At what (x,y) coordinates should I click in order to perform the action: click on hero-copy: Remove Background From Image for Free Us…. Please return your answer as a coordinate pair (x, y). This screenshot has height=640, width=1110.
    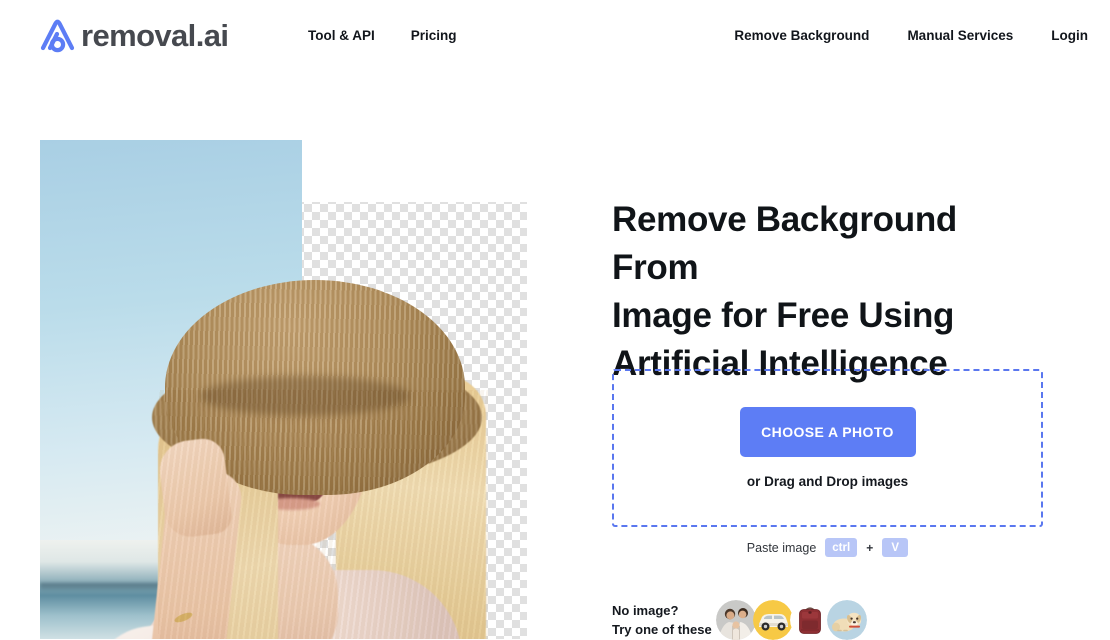
    Looking at the image, I should click on (832, 292).